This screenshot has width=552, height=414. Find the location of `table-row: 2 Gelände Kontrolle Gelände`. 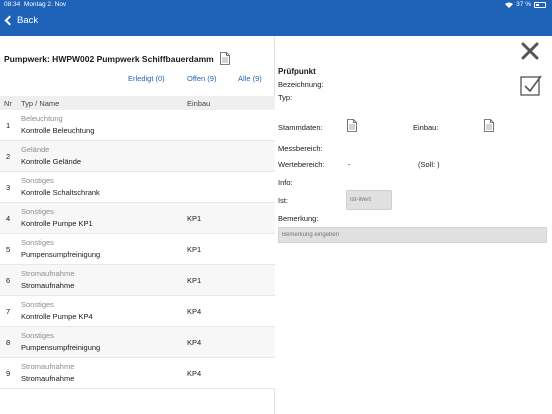

table-row: 2 Gelände Kontrolle Gelände is located at coordinates (137, 156).